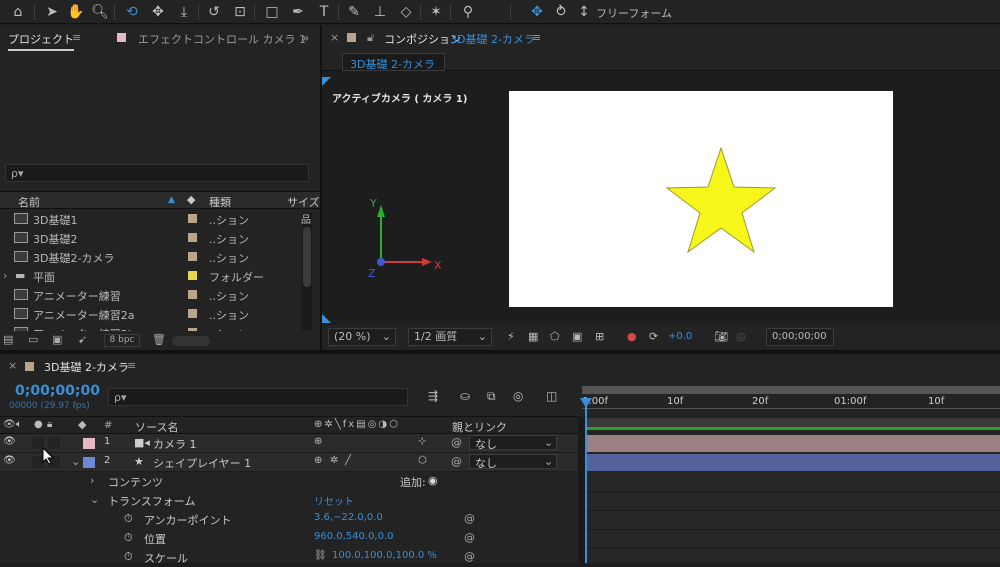 Image resolution: width=1000 pixels, height=567 pixels. I want to click on region-of-interest-icon: ▣, so click(577, 336).